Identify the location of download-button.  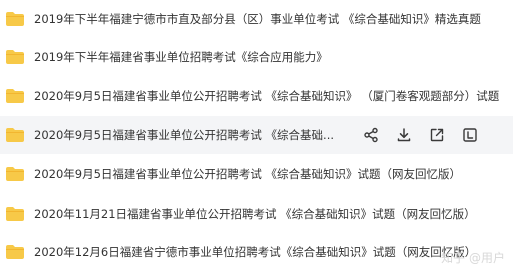
(404, 135).